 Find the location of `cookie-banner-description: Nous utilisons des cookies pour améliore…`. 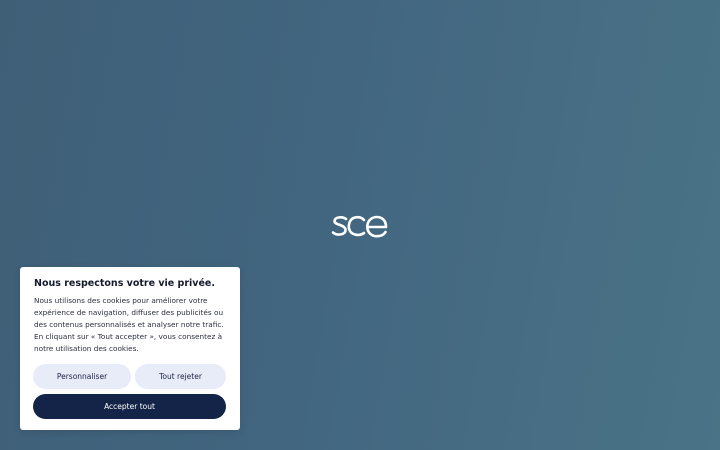

cookie-banner-description: Nous utilisons des cookies pour améliore… is located at coordinates (129, 324).